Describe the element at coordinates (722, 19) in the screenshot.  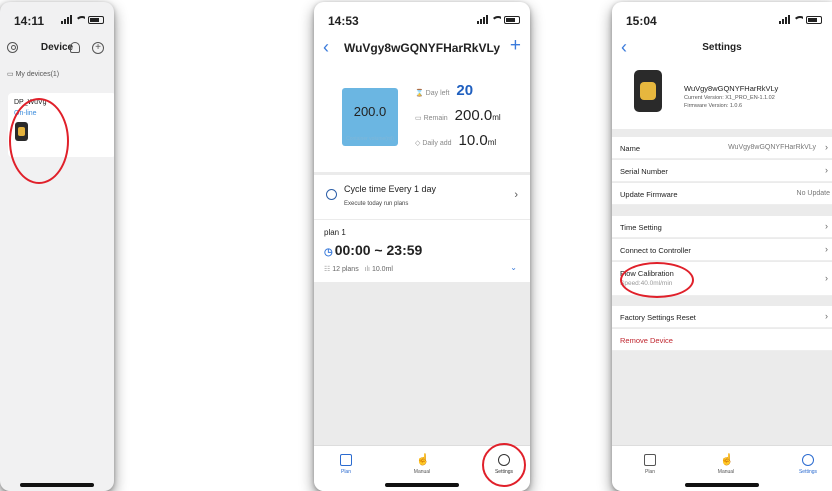
I see `status-bar: 15:04` at that location.